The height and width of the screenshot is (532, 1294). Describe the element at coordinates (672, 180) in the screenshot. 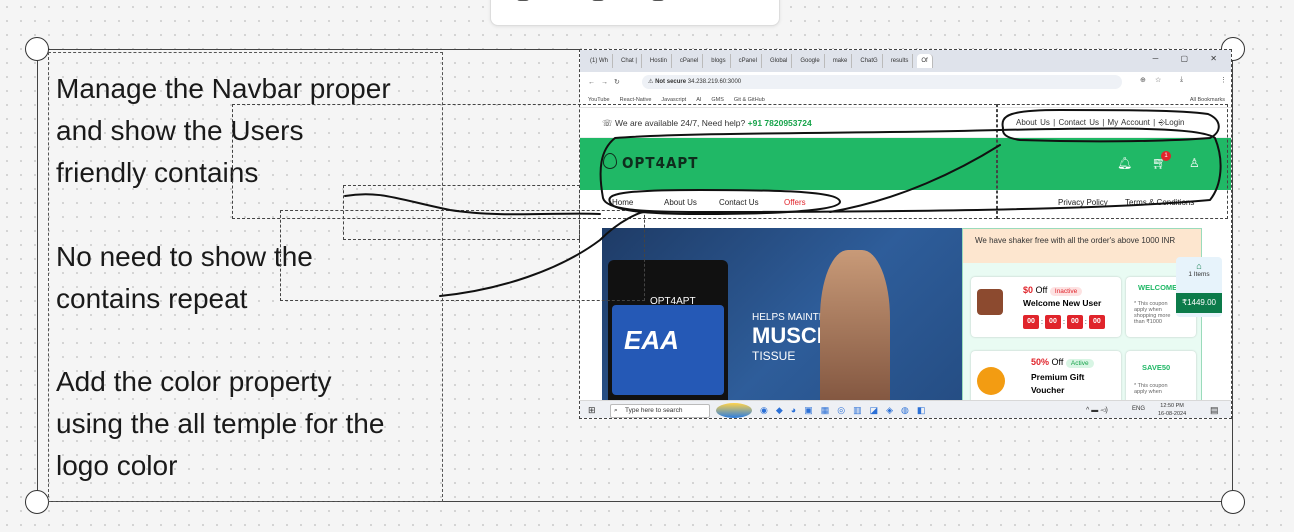

I see `ink-arrow-navbar` at that location.